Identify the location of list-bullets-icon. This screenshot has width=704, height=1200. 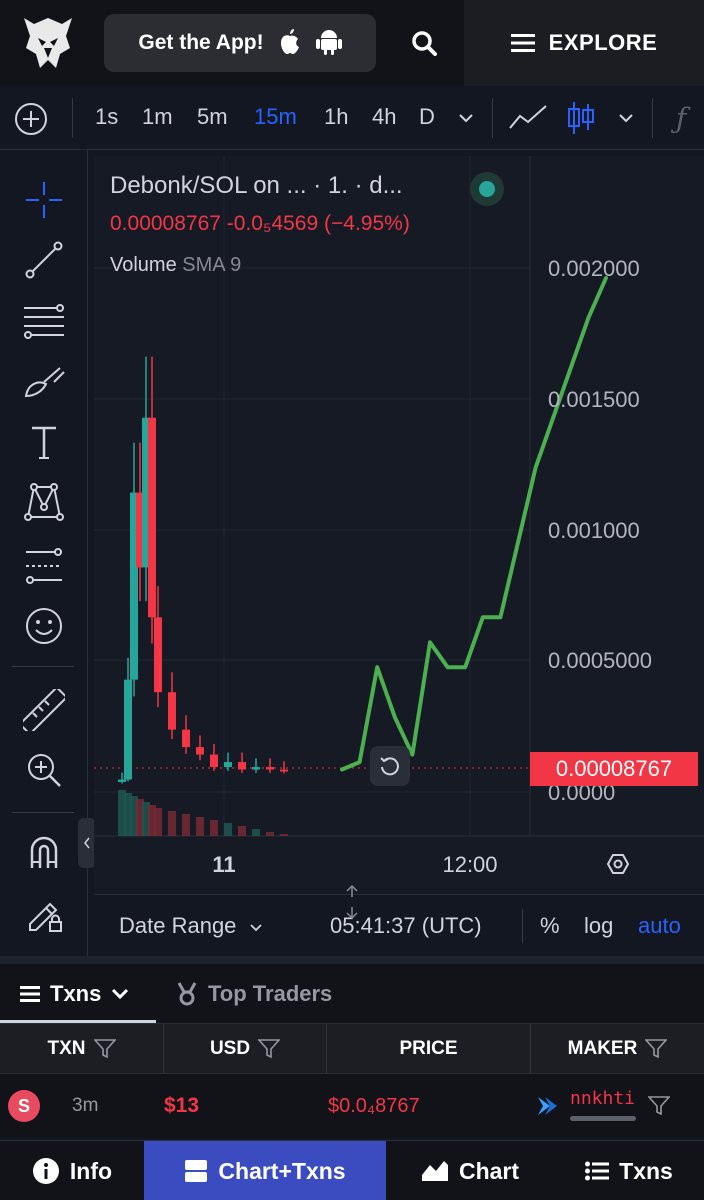
(597, 1171).